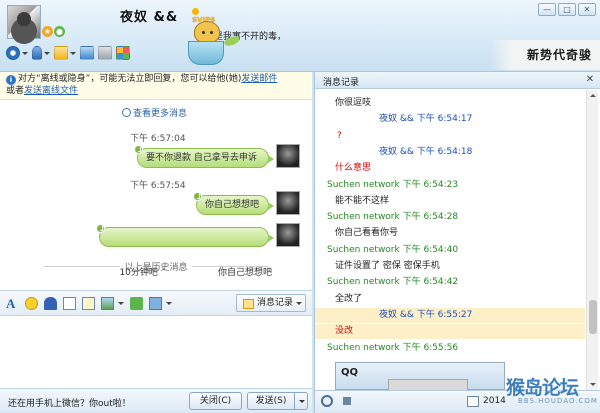  What do you see at coordinates (207, 32) in the screenshot?
I see `cat-mascot-icon` at bounding box center [207, 32].